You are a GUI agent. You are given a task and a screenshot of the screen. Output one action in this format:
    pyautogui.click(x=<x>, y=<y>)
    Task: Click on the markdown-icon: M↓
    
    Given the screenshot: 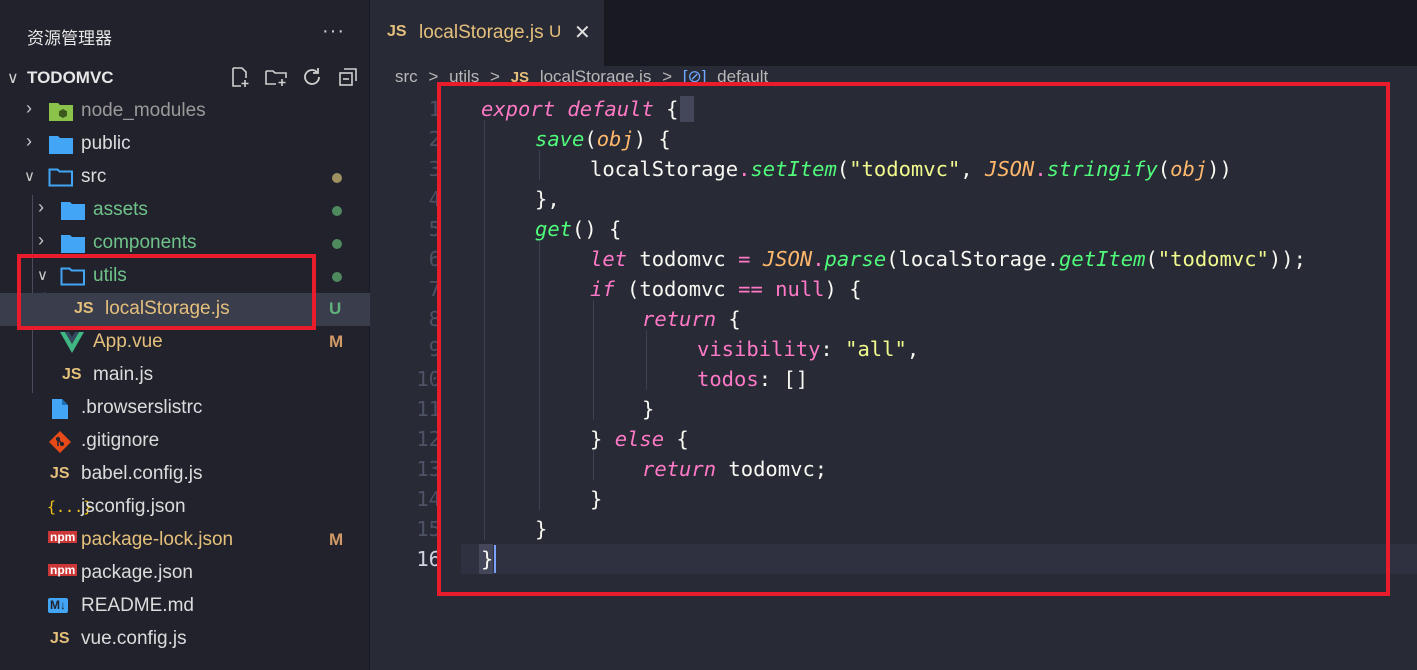 What is the action you would take?
    pyautogui.click(x=58, y=605)
    